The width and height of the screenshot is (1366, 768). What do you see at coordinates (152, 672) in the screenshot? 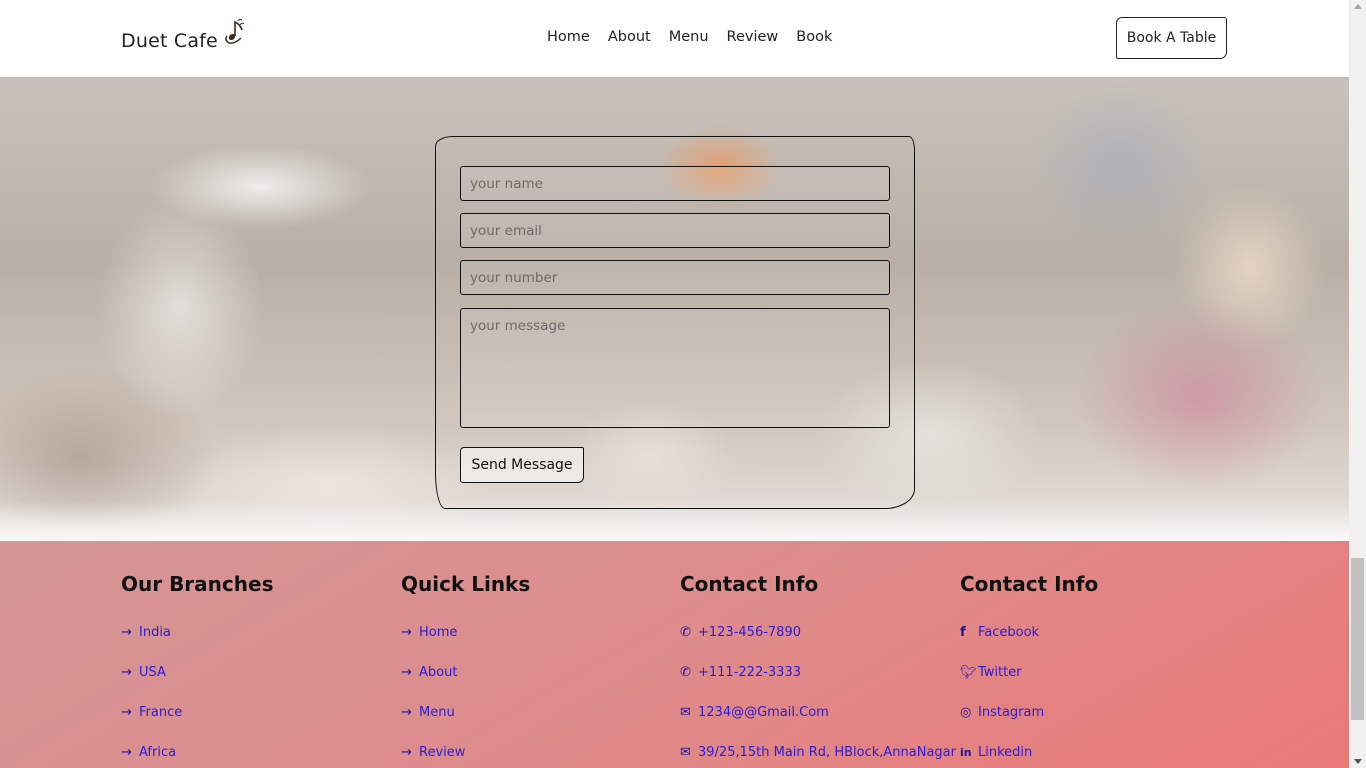
I see `branch-label: USA` at bounding box center [152, 672].